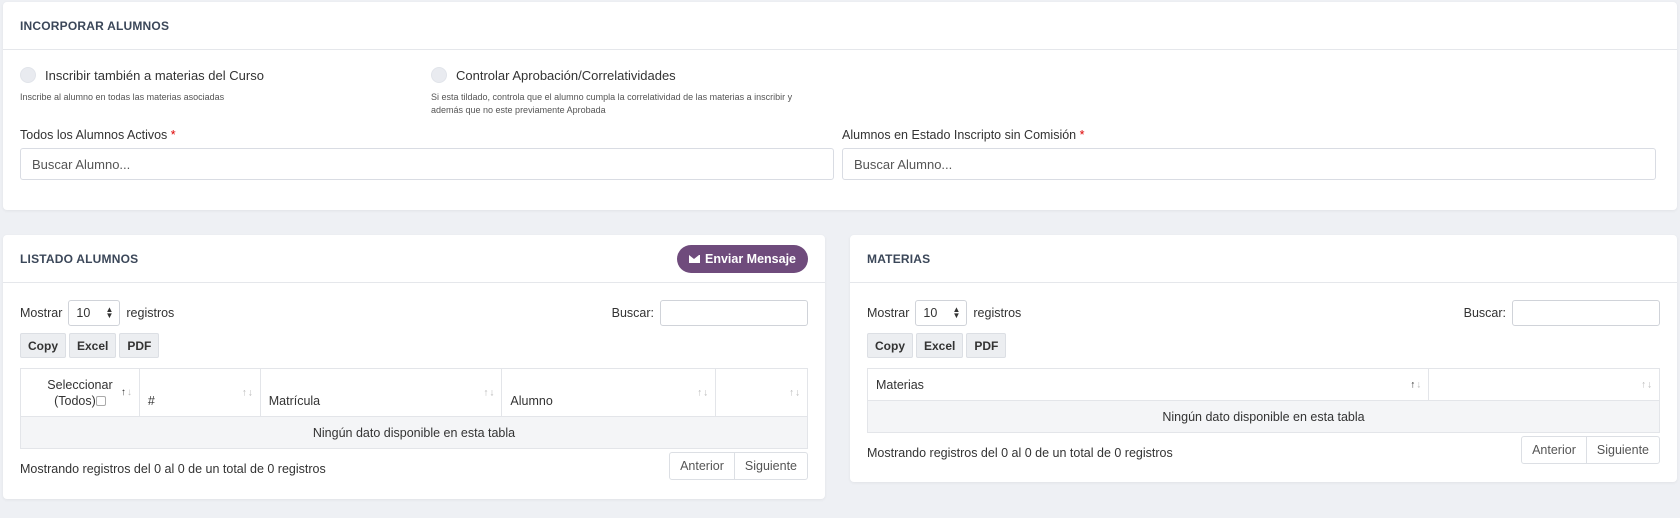  I want to click on card-title: LISTADO ALUMNOS, so click(79, 258).